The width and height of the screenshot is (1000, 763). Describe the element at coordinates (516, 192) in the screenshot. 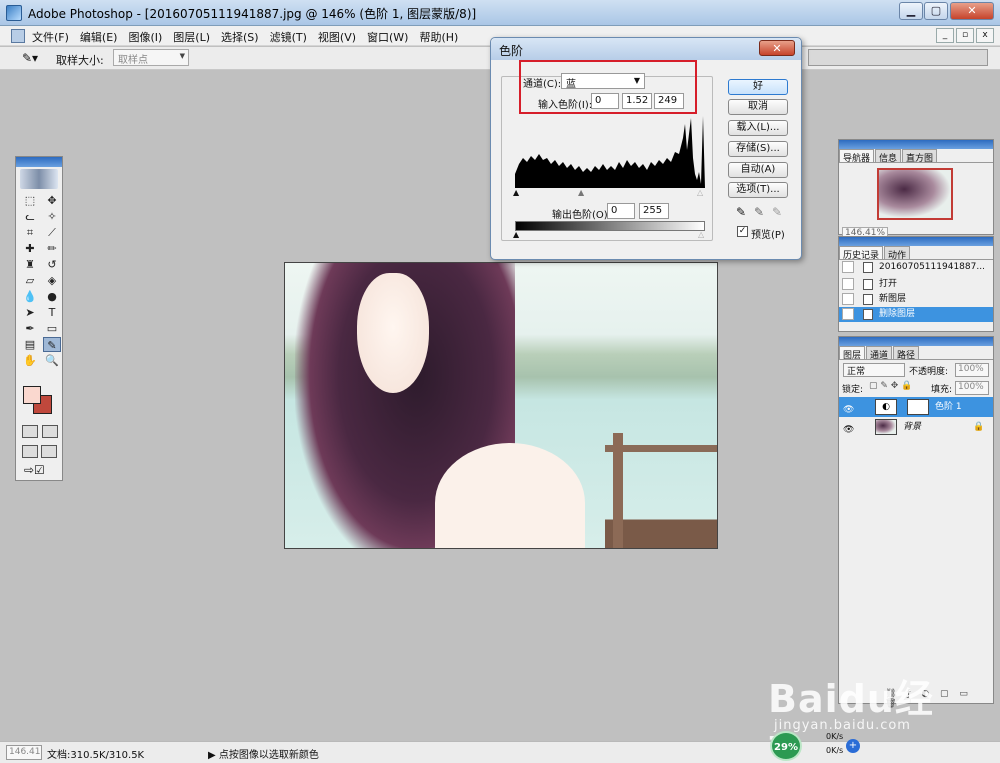

I see `black-point-slider: ▲` at that location.